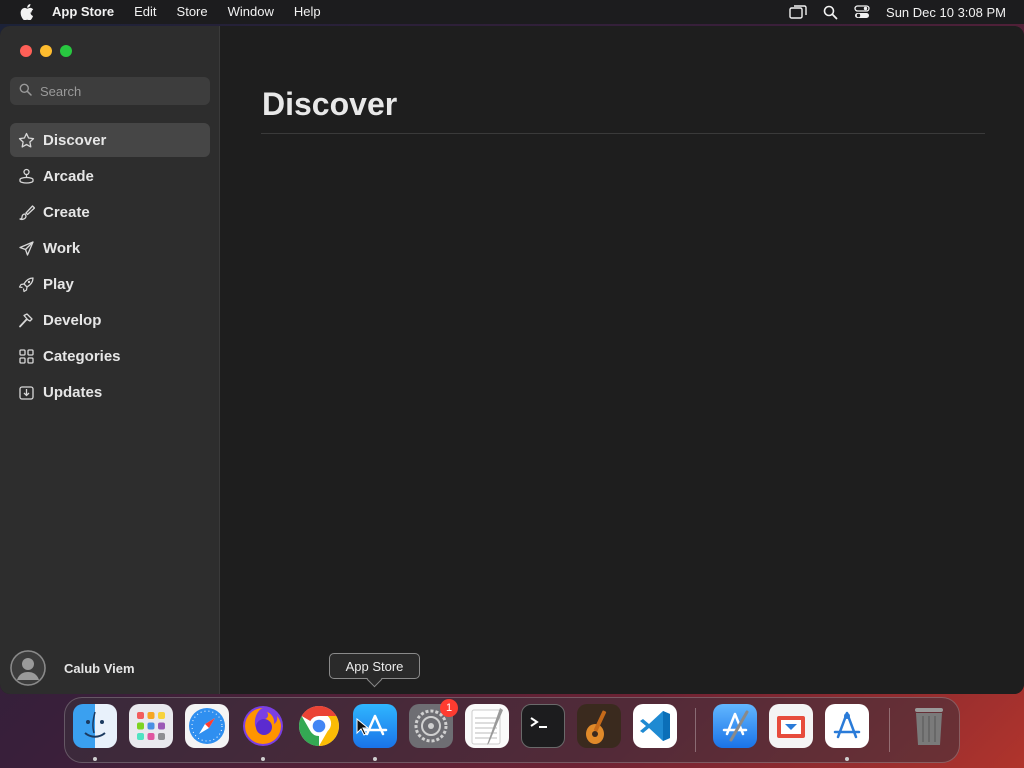  What do you see at coordinates (68, 176) in the screenshot?
I see `sidebar-item-label: Arcade` at bounding box center [68, 176].